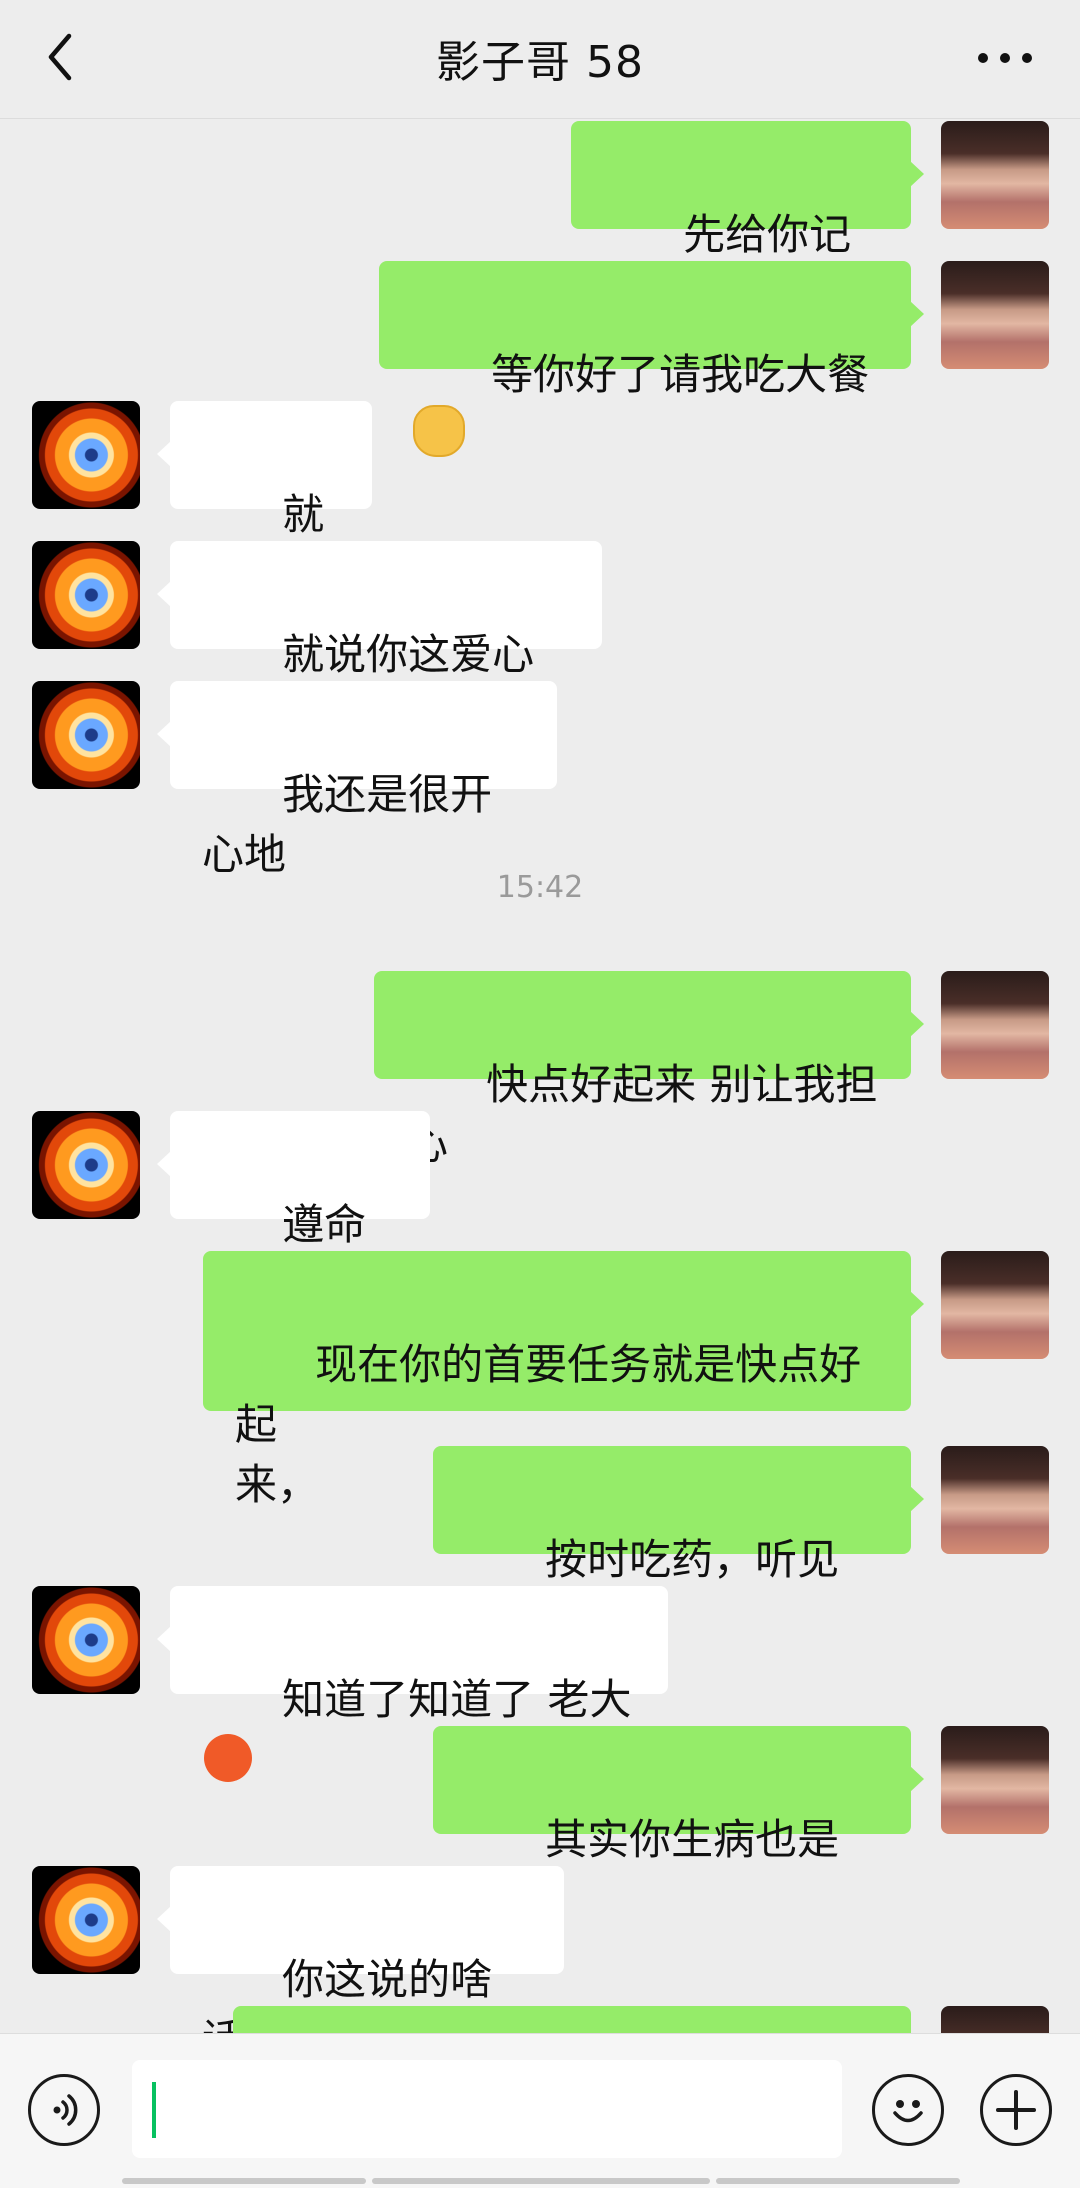  Describe the element at coordinates (228, 1758) in the screenshot. I see `sweat-emoji-icon` at that location.